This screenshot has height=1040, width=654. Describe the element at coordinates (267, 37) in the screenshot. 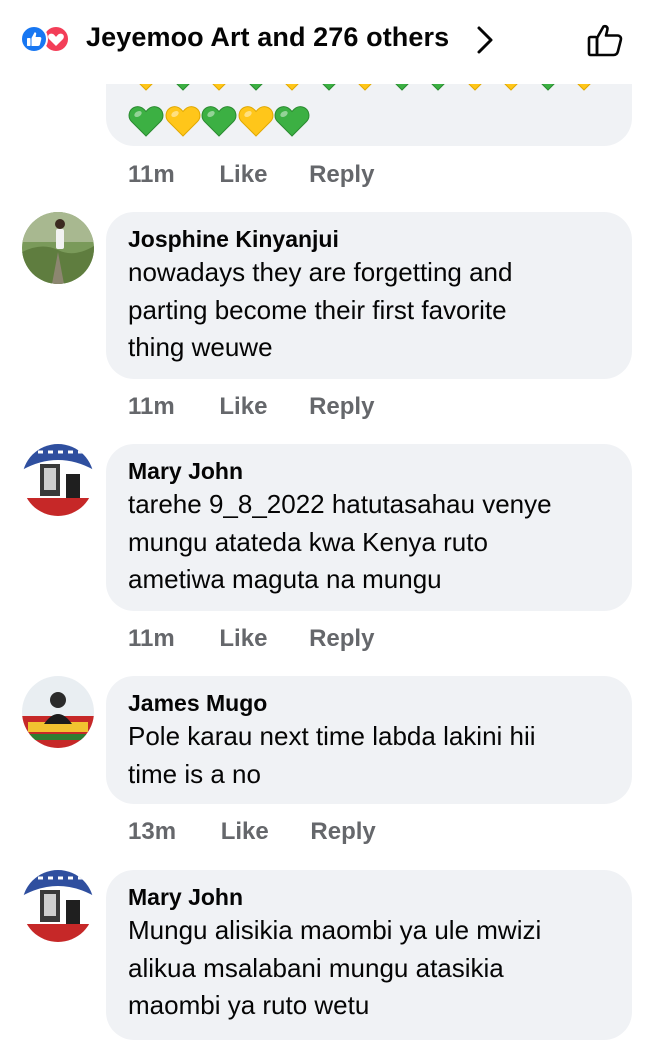

I see `reactors-summary: Jeyemoo Art and 276 others` at that location.